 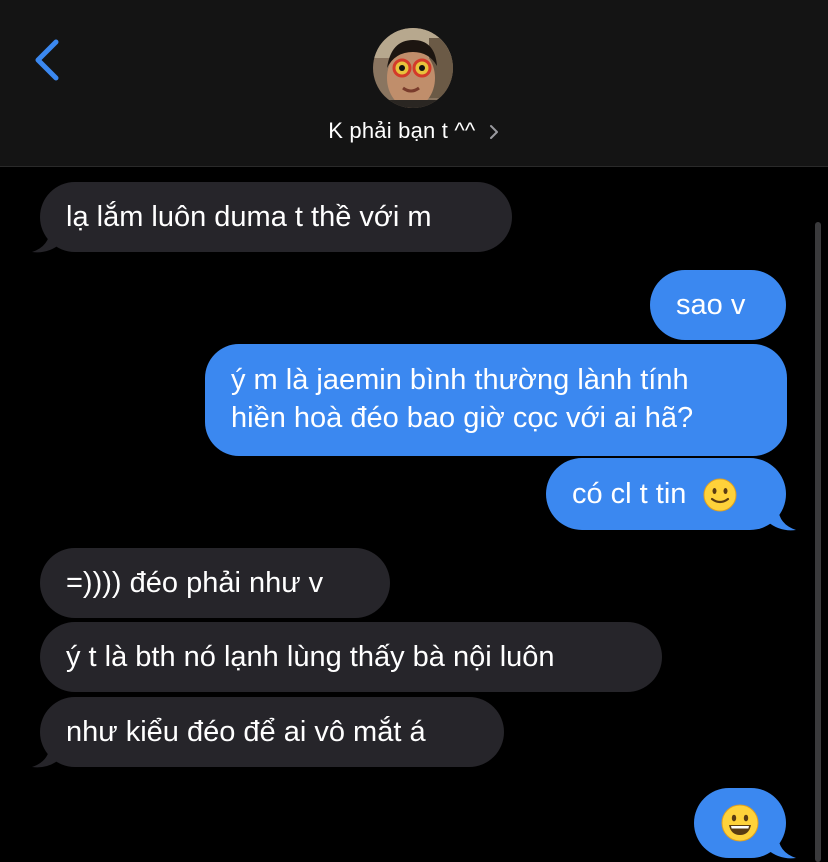 I want to click on message-text: sao v, so click(x=711, y=305).